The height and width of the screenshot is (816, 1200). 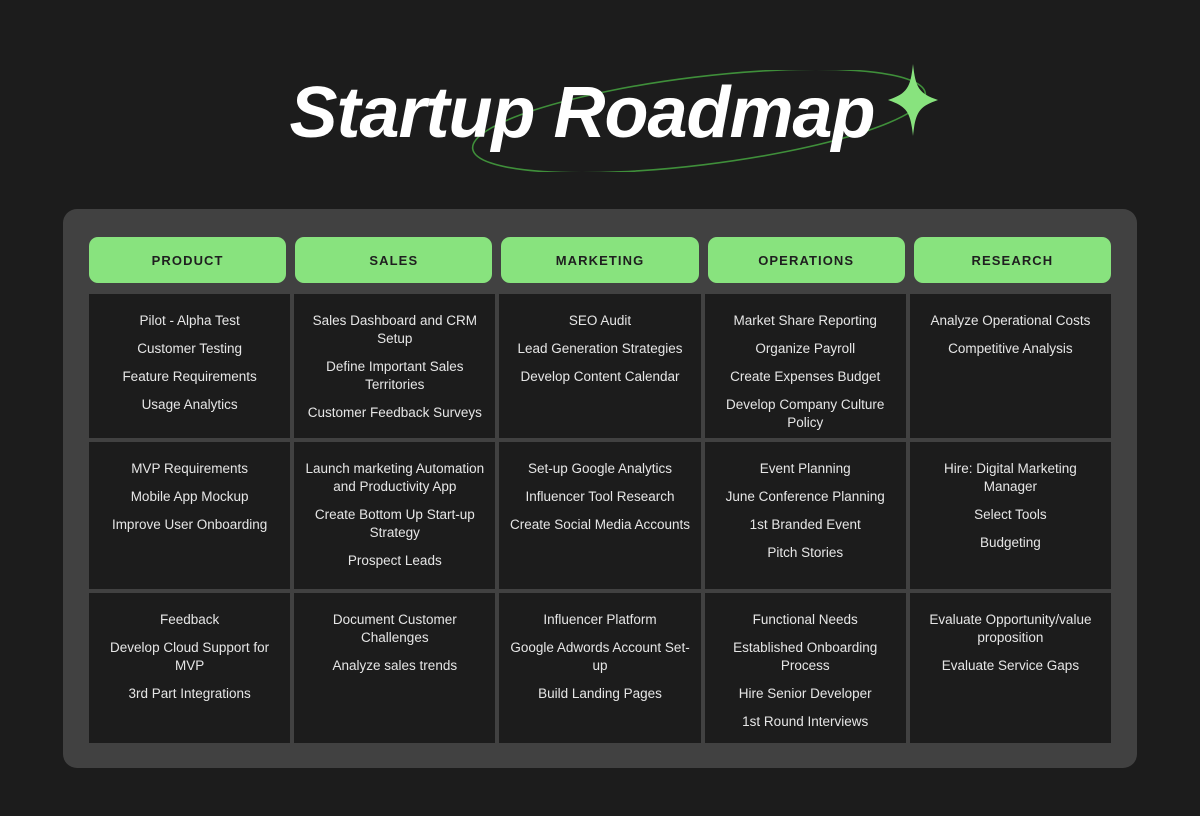 I want to click on column-header-label: OPERATIONS, so click(x=806, y=260).